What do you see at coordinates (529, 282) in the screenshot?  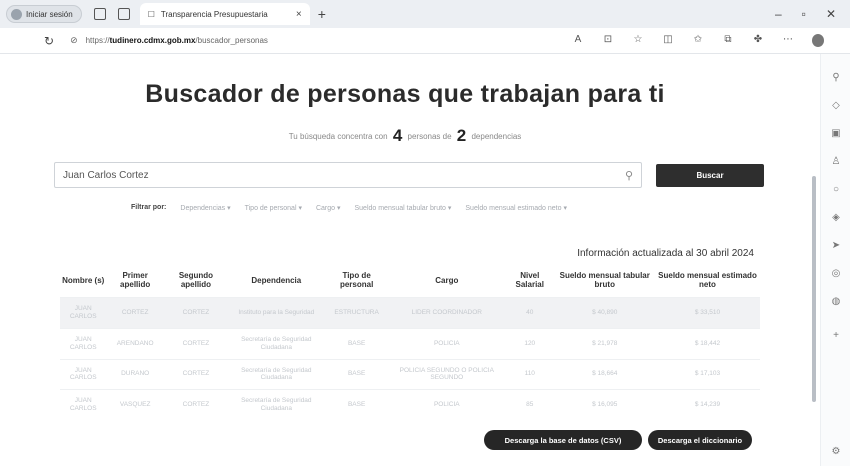 I see `col-header: Nivel Salarial` at bounding box center [529, 282].